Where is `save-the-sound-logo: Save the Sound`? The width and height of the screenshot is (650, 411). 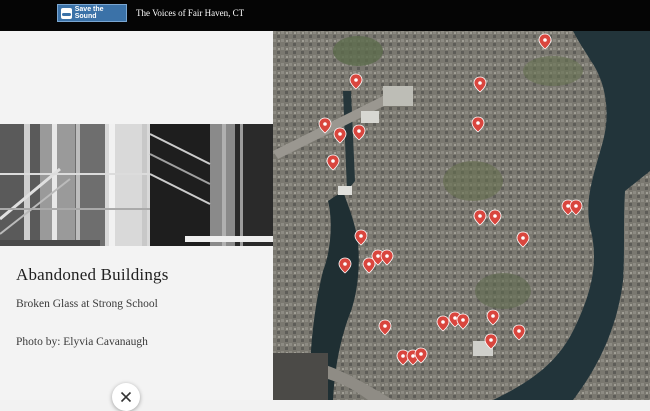
save-the-sound-logo: Save the Sound is located at coordinates (92, 13).